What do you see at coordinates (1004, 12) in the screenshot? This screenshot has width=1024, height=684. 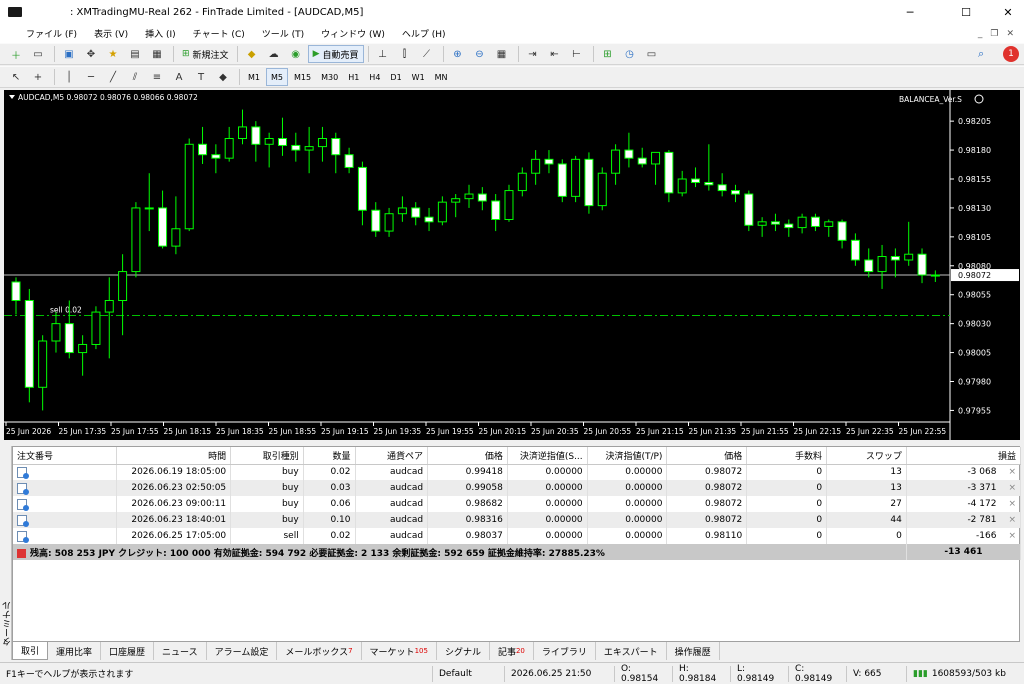 I see `close-button: ✕` at bounding box center [1004, 12].